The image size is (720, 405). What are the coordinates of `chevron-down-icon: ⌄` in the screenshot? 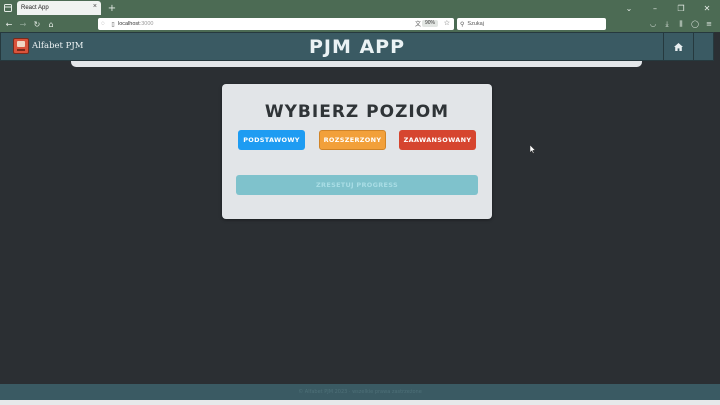 It's located at (629, 8).